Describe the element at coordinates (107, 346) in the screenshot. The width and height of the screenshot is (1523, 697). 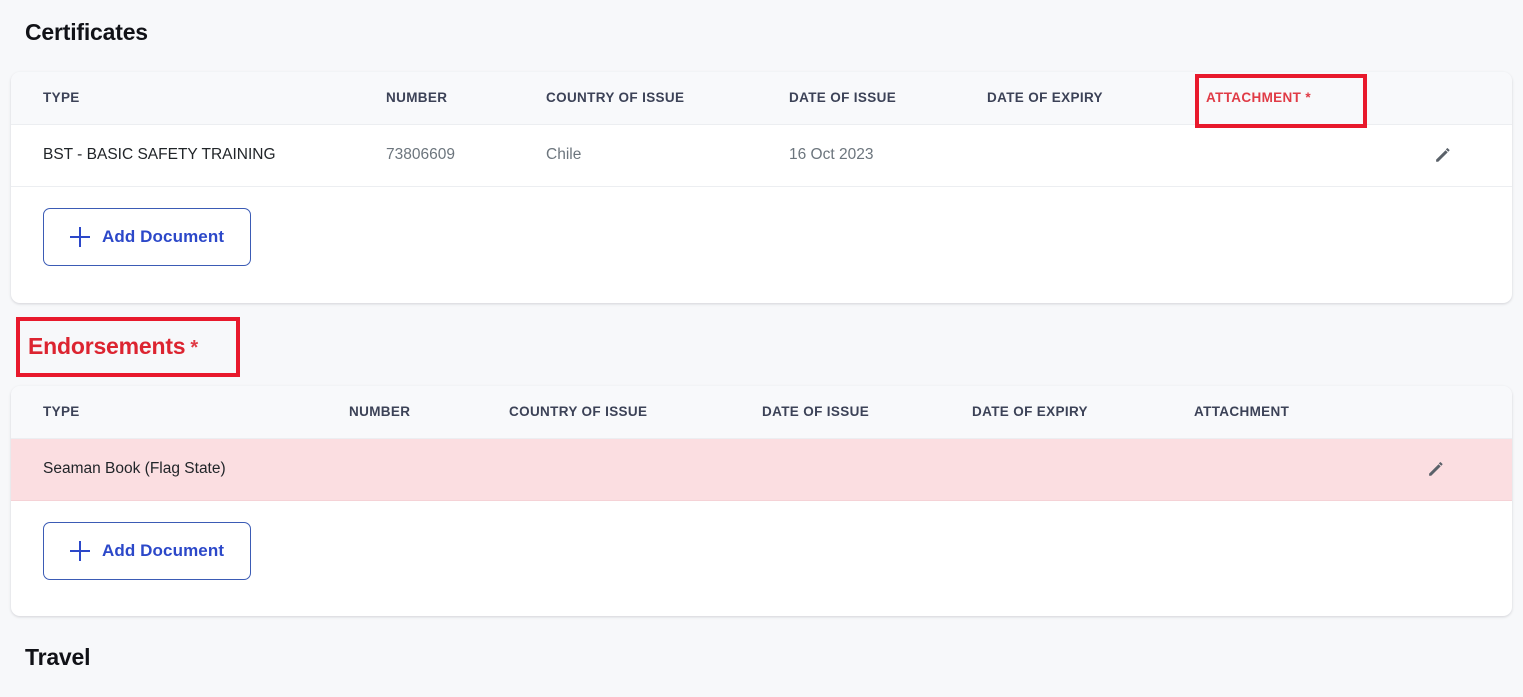
I see `endorsements-section-title-text: Endorsements` at that location.